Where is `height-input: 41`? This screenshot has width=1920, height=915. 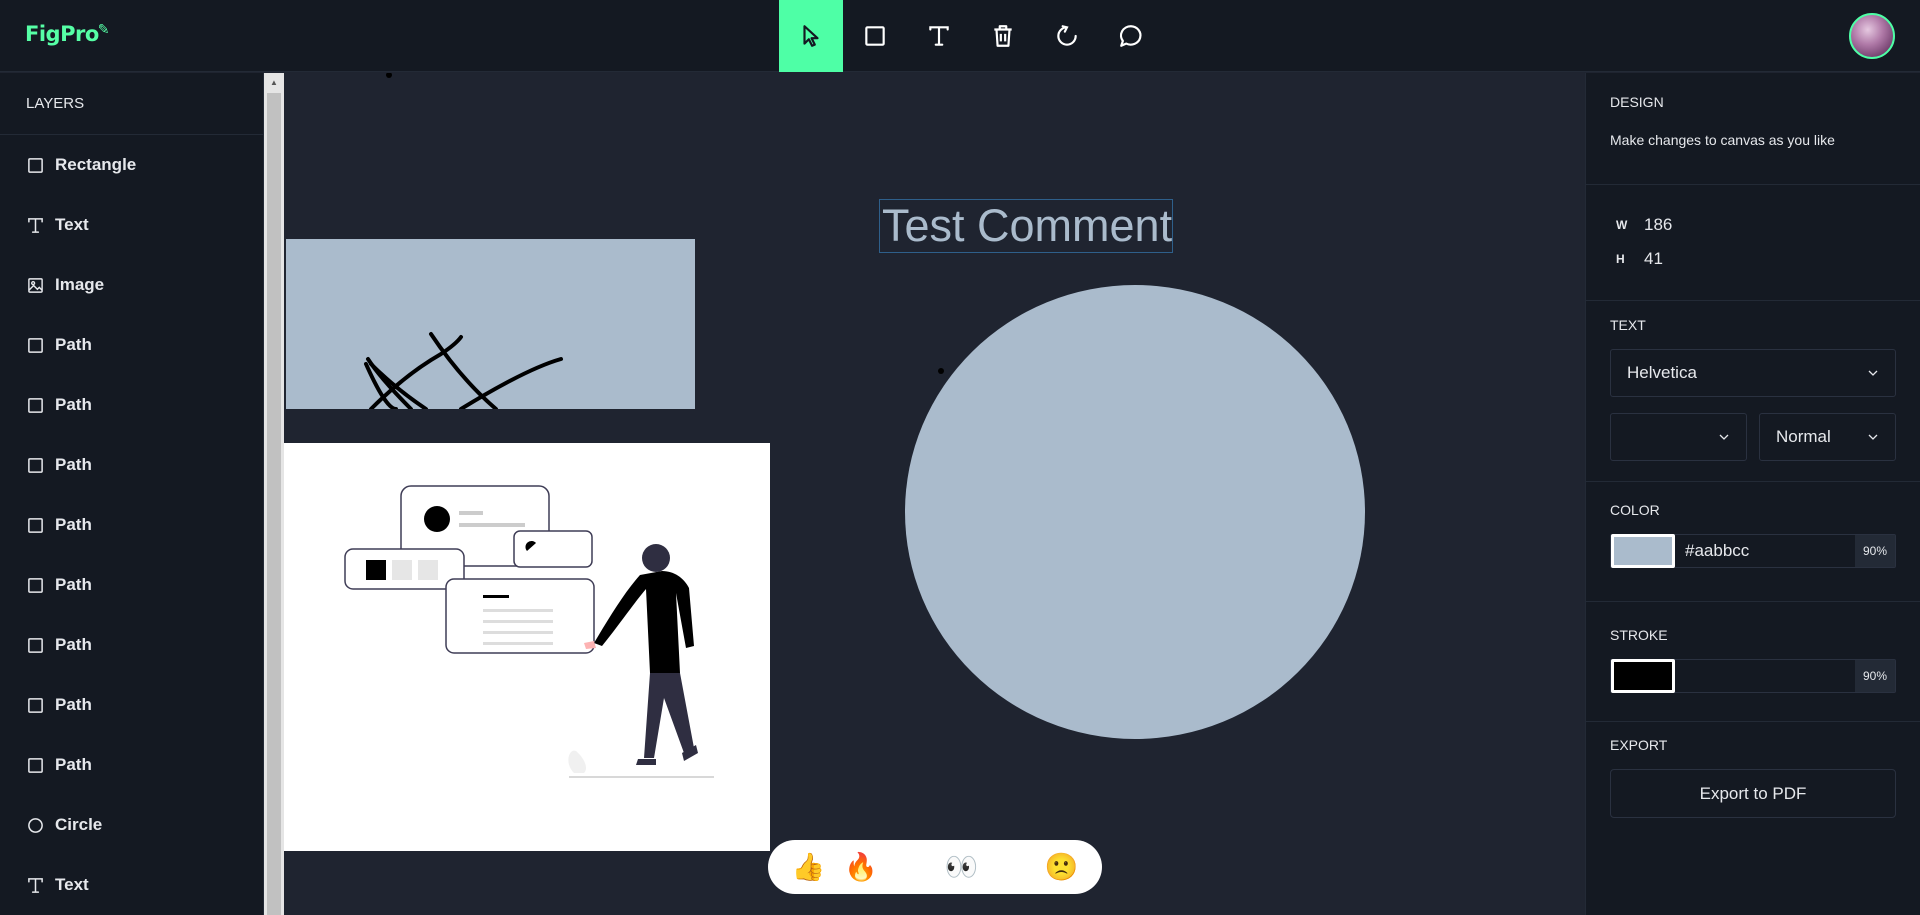 height-input: 41 is located at coordinates (1653, 259).